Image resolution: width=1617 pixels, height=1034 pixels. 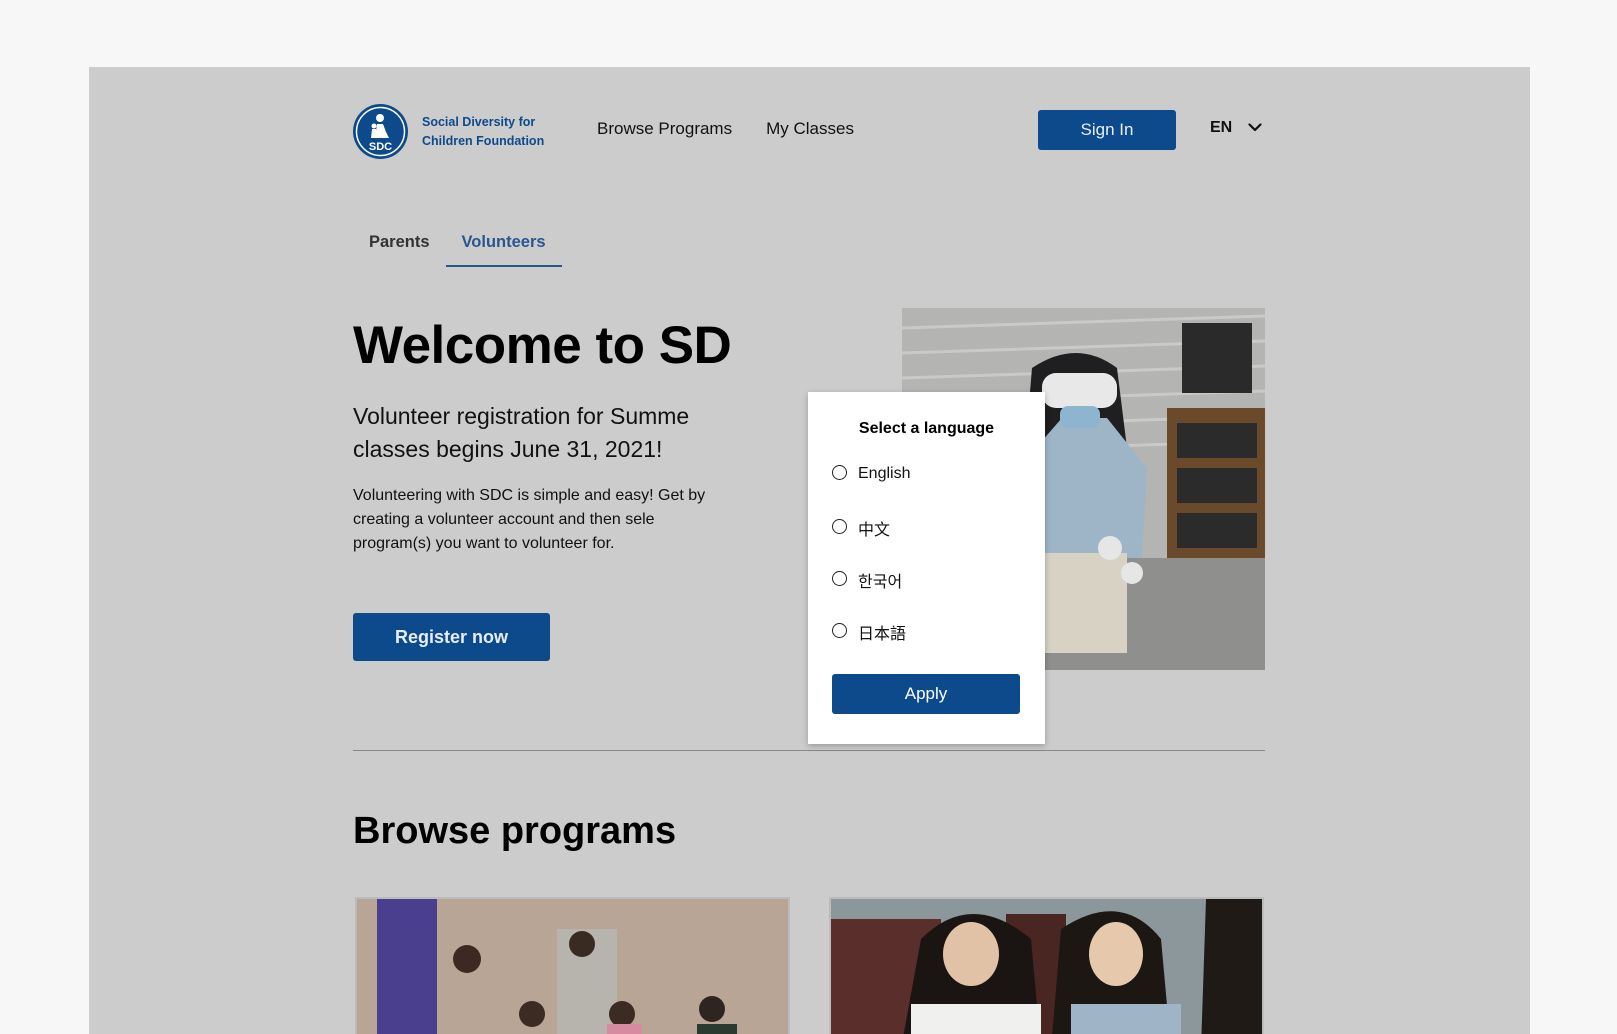 I want to click on language-option-korean: 한국어, so click(x=867, y=580).